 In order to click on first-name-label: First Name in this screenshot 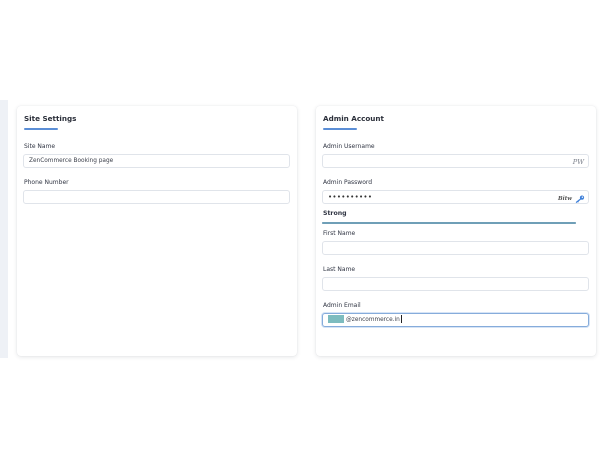, I will do `click(339, 233)`.